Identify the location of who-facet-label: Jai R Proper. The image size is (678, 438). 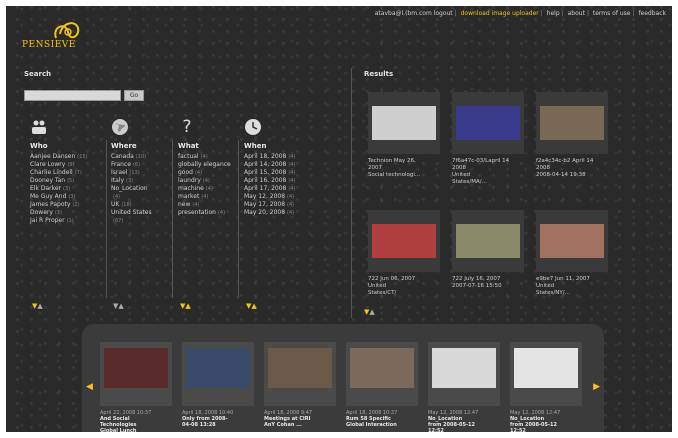
(47, 220).